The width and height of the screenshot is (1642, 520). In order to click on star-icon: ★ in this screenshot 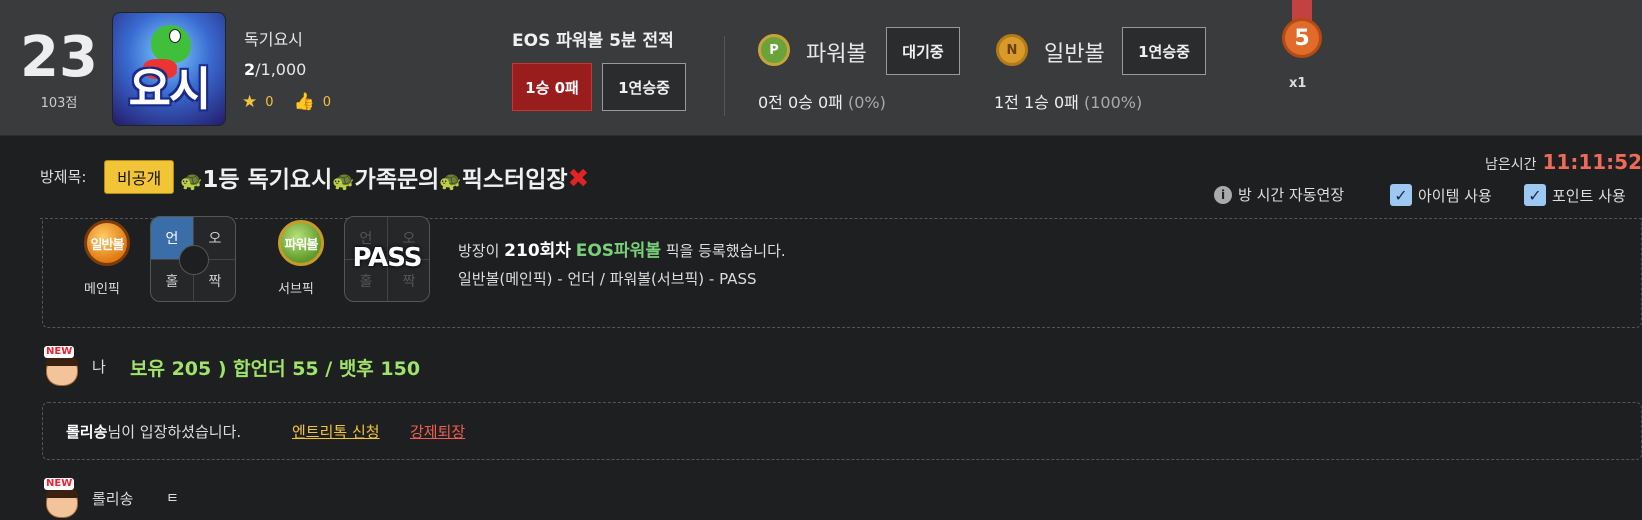, I will do `click(250, 102)`.